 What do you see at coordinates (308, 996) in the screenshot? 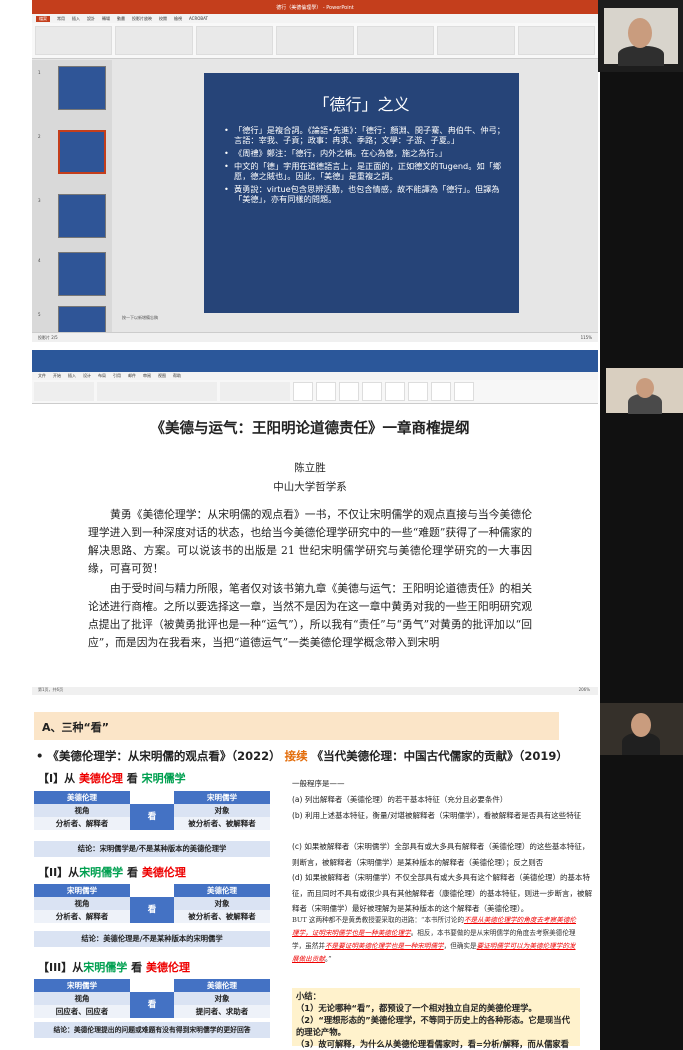
I see `summary-title: 小结：` at bounding box center [308, 996].